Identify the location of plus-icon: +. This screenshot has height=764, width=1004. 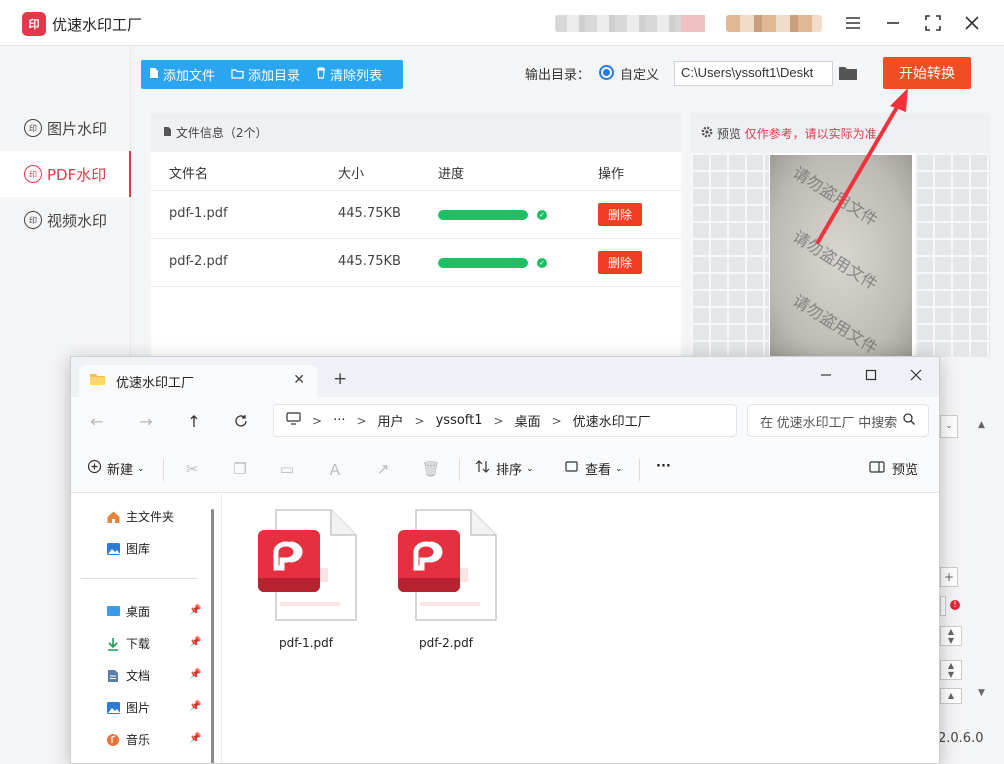
(949, 577).